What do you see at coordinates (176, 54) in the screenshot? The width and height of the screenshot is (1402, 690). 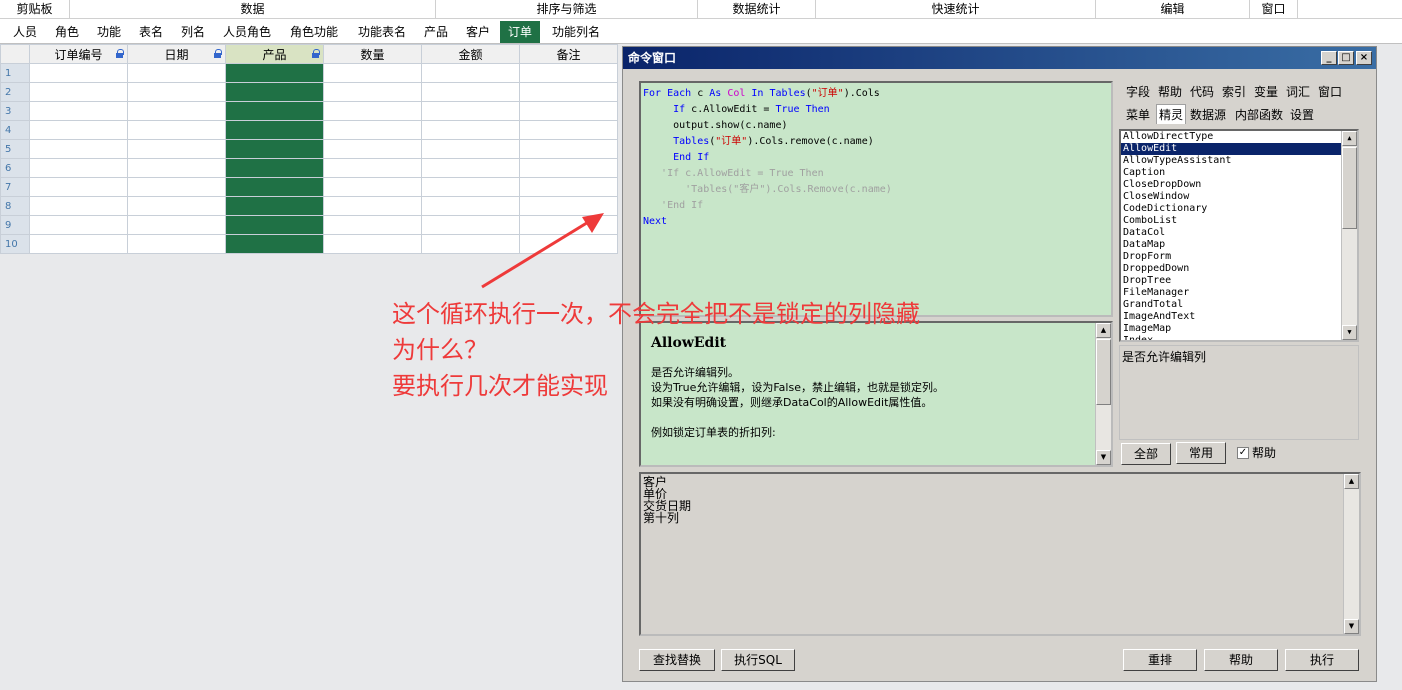 I see `column-header: 日期` at bounding box center [176, 54].